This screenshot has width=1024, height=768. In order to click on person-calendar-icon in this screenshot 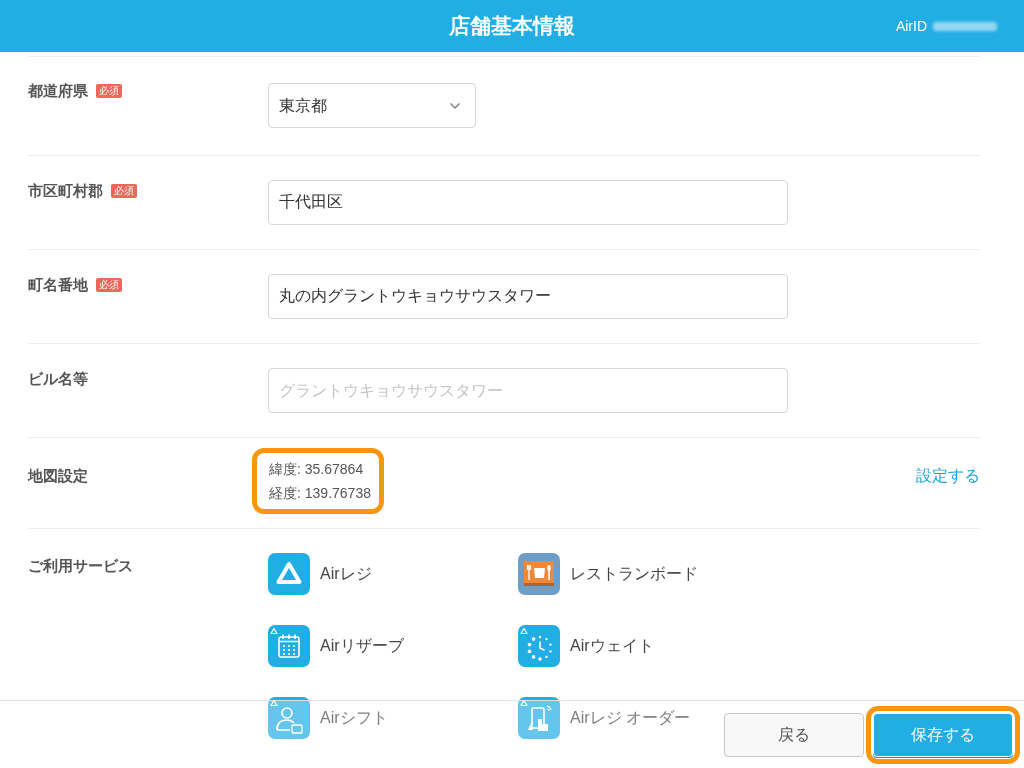, I will do `click(289, 718)`.